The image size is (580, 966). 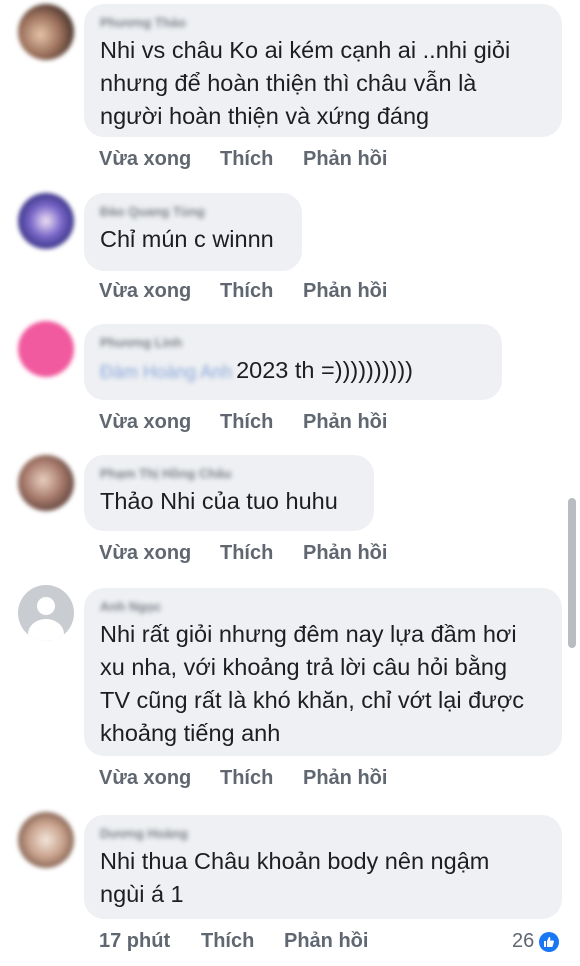 What do you see at coordinates (130, 606) in the screenshot?
I see `comment-author: Anh Ngọc` at bounding box center [130, 606].